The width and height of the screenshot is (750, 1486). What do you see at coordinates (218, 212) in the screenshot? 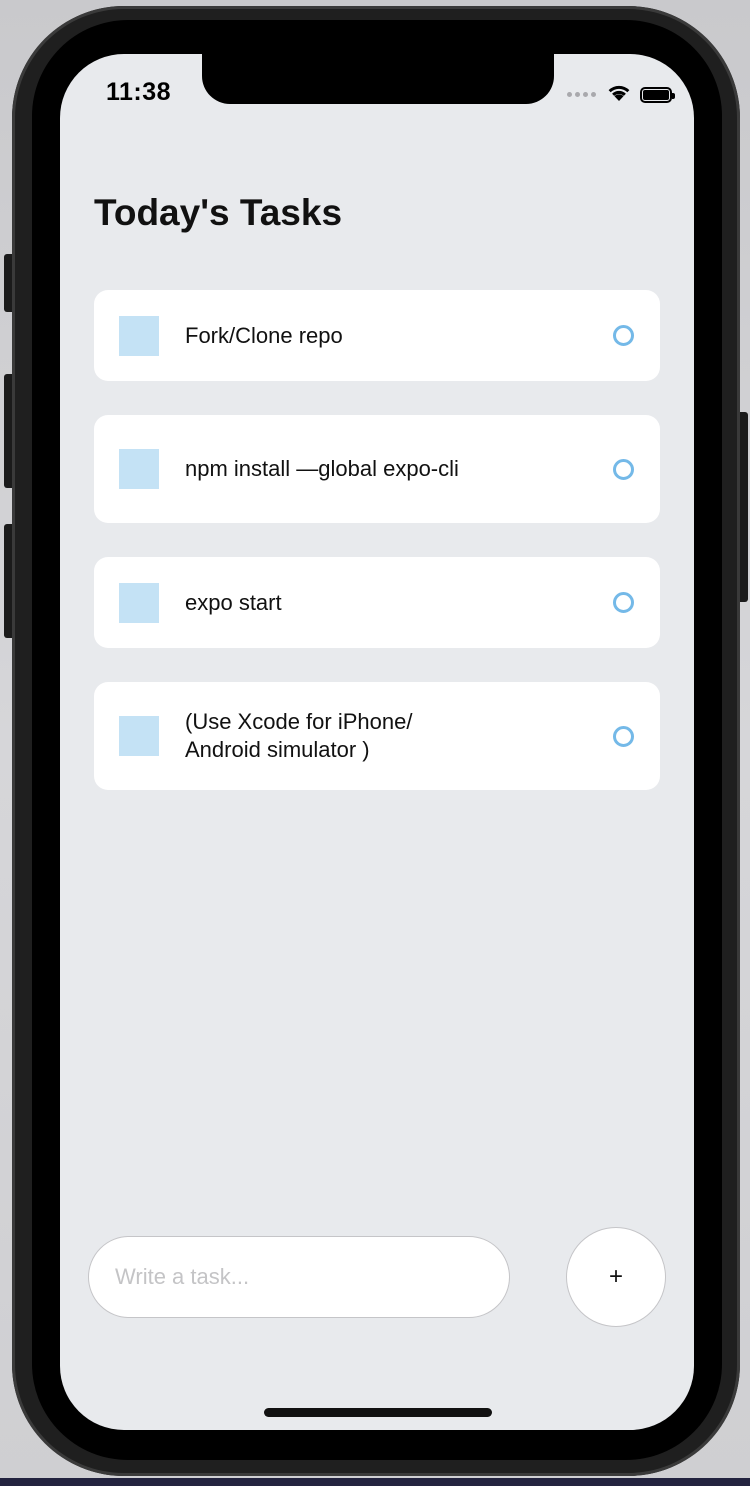
I see `page-title: Today's Tasks` at bounding box center [218, 212].